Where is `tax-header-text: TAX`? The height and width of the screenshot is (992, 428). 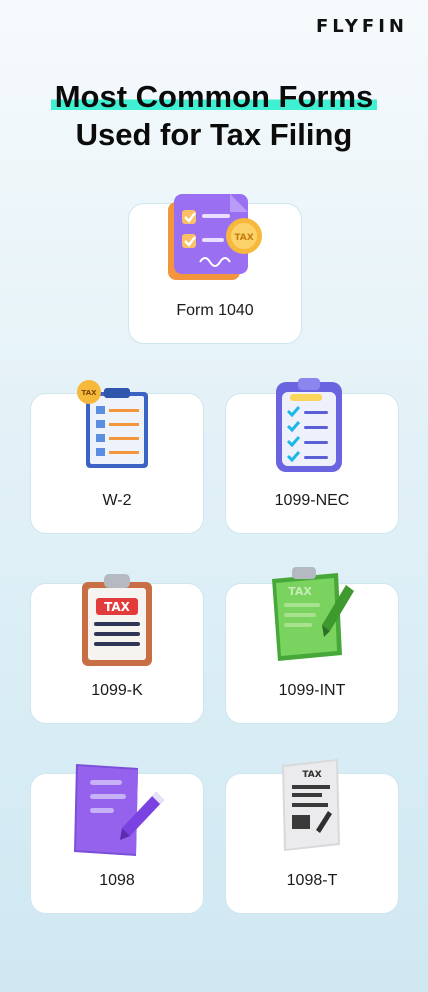
tax-header-text: TAX is located at coordinates (117, 607).